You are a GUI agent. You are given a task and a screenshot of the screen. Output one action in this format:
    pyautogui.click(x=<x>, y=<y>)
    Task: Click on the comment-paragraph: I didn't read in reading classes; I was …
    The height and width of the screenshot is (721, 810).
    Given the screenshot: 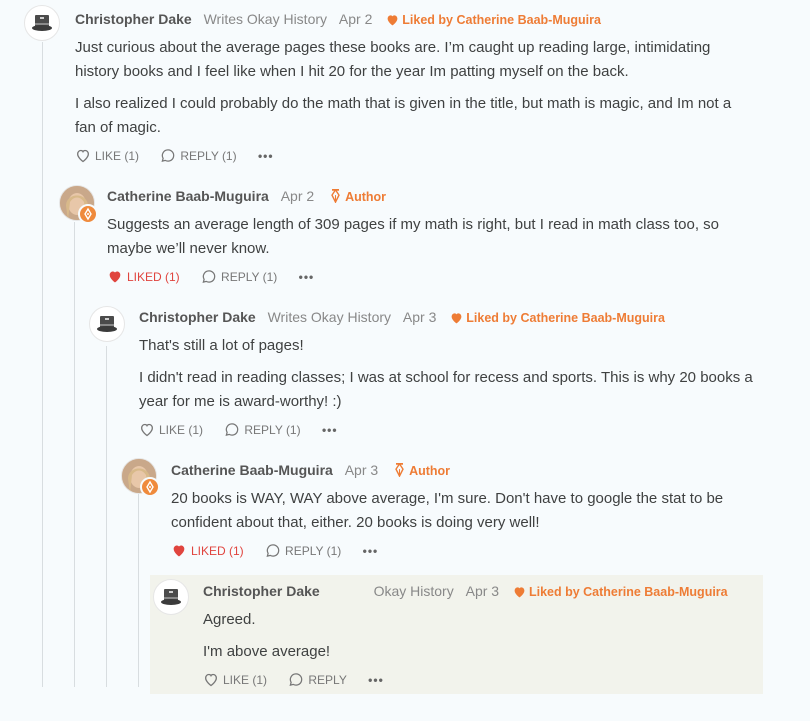 What is the action you would take?
    pyautogui.click(x=446, y=389)
    